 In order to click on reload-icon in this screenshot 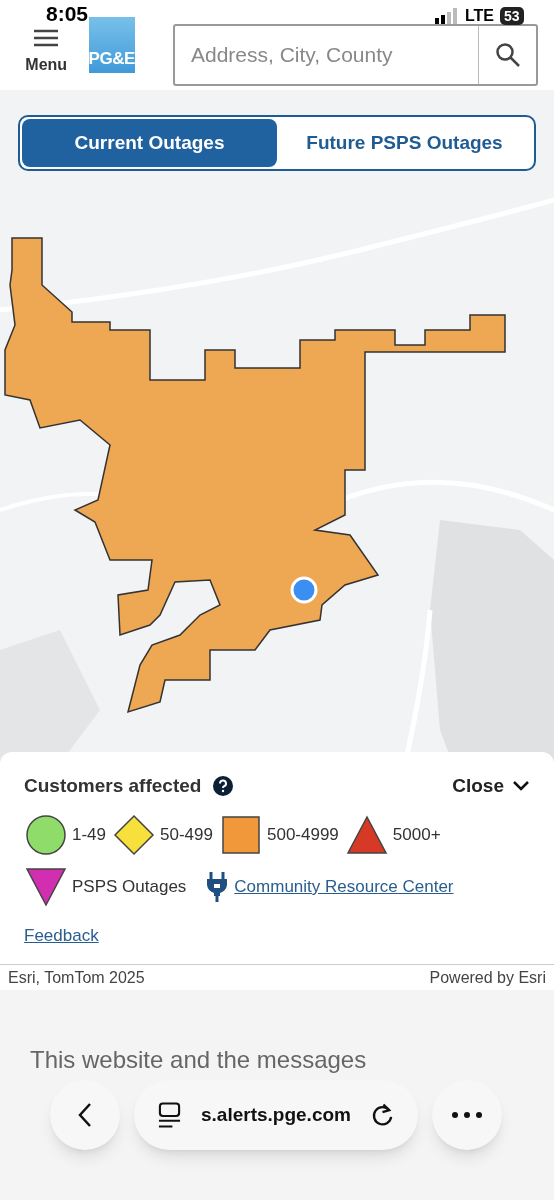, I will do `click(382, 1115)`.